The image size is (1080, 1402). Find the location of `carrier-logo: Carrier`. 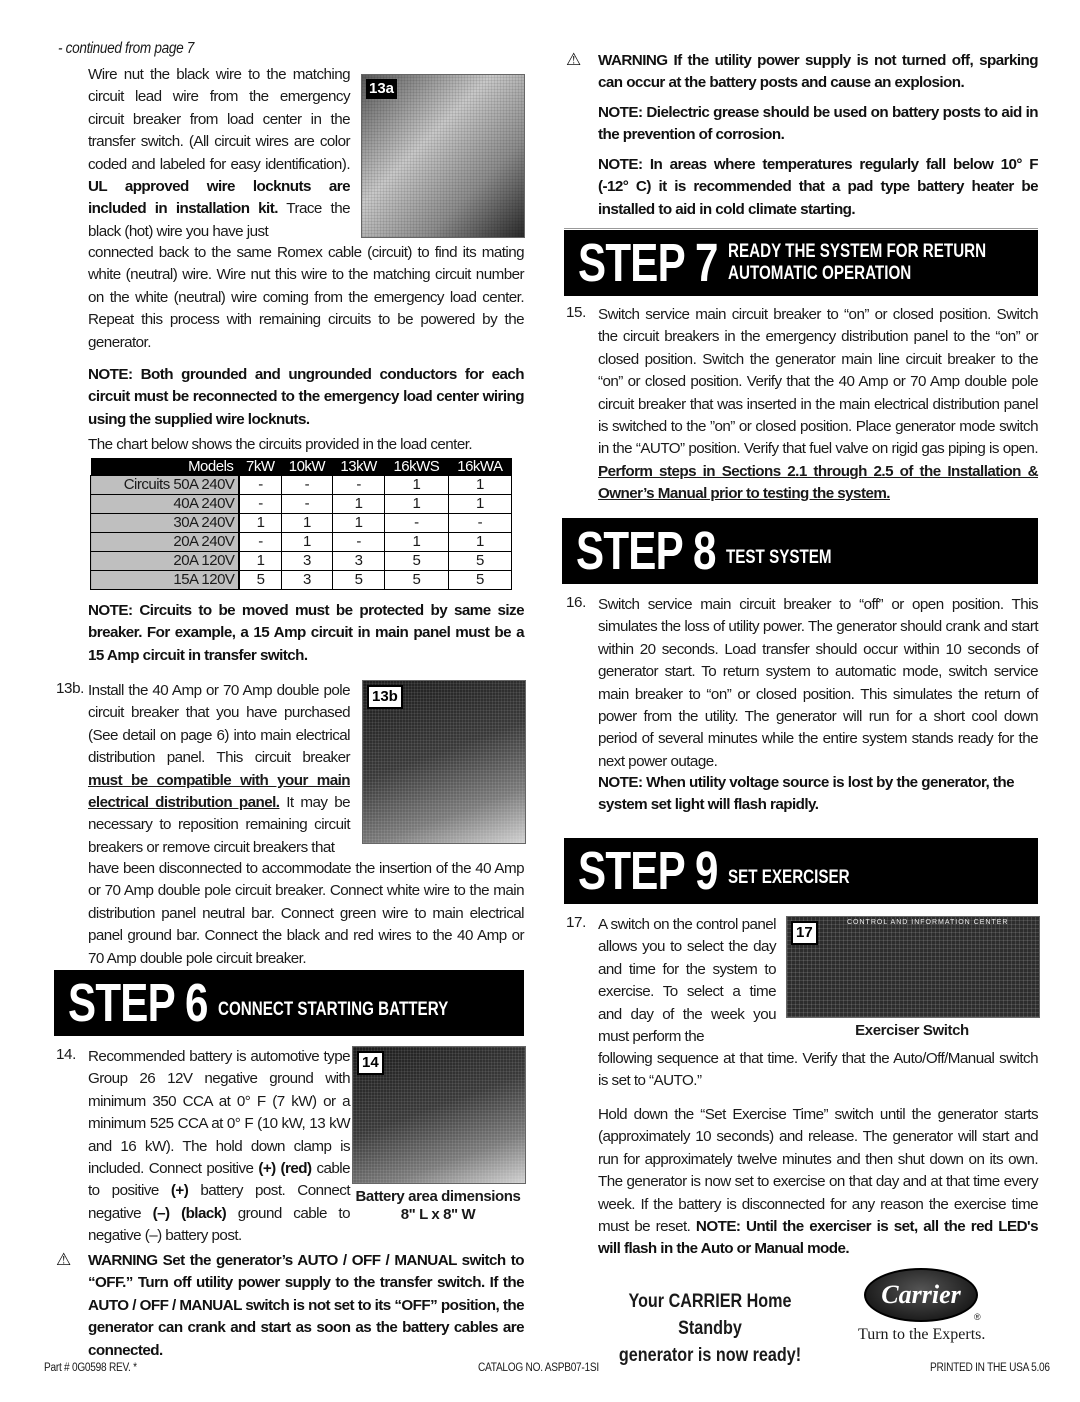

carrier-logo: Carrier is located at coordinates (921, 1295).